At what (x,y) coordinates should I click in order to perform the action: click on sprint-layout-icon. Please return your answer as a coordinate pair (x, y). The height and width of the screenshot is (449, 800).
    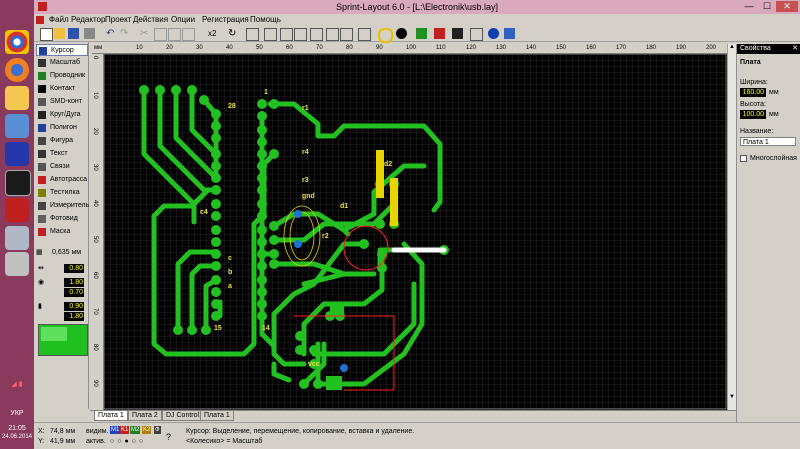
    Looking at the image, I should click on (17, 210).